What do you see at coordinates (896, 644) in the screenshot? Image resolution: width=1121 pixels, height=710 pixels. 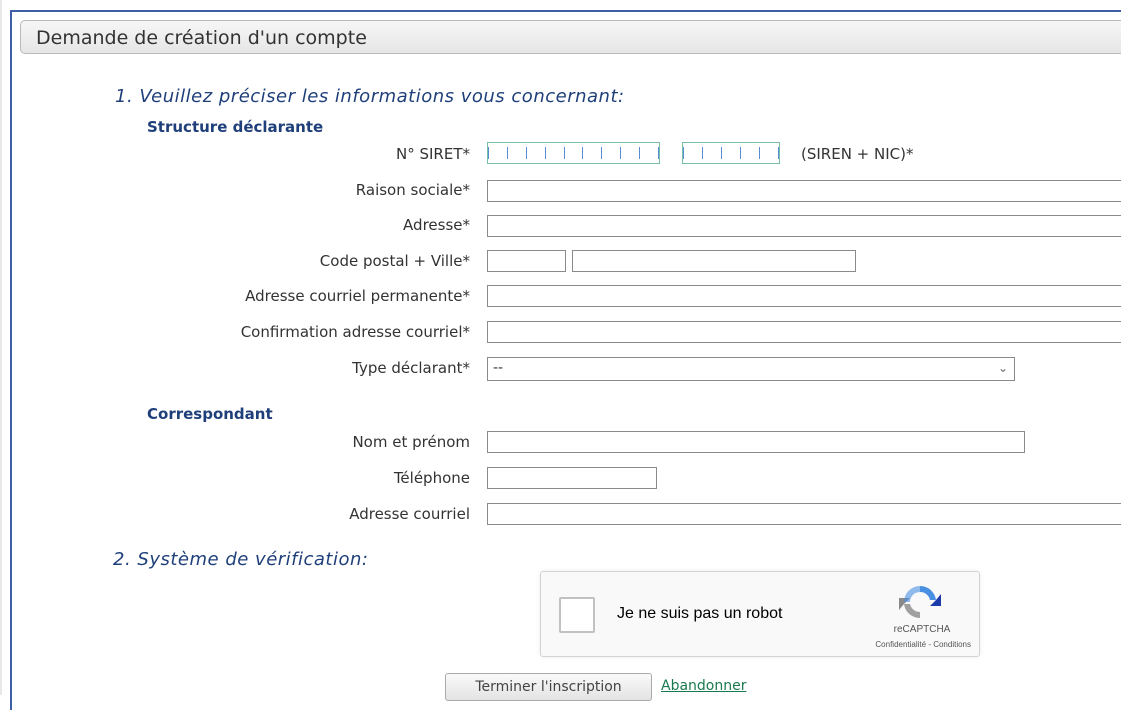 I see `recaptcha-links: Confidentialité - Conditions` at bounding box center [896, 644].